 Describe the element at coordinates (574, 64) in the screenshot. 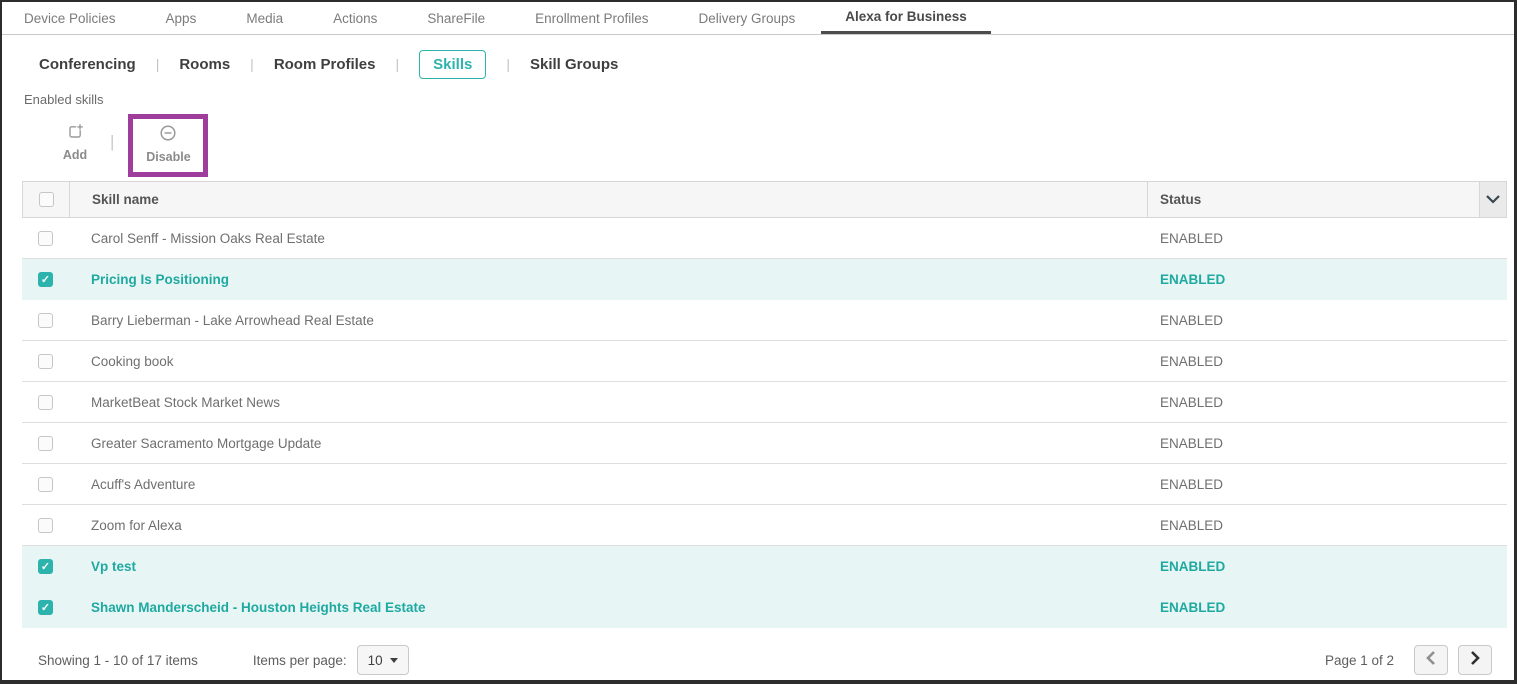

I see `subtab-skill-groups: Skill Groups` at that location.